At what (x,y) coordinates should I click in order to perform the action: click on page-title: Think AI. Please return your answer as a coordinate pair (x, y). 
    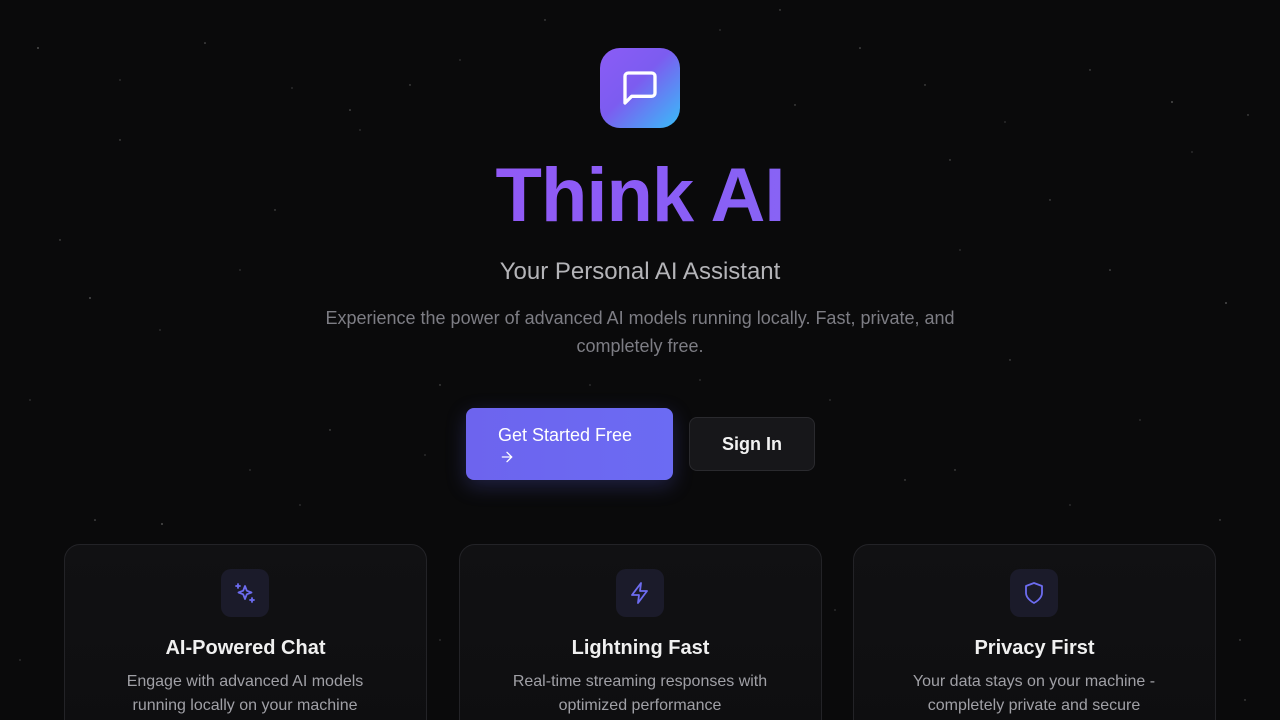
    Looking at the image, I should click on (640, 196).